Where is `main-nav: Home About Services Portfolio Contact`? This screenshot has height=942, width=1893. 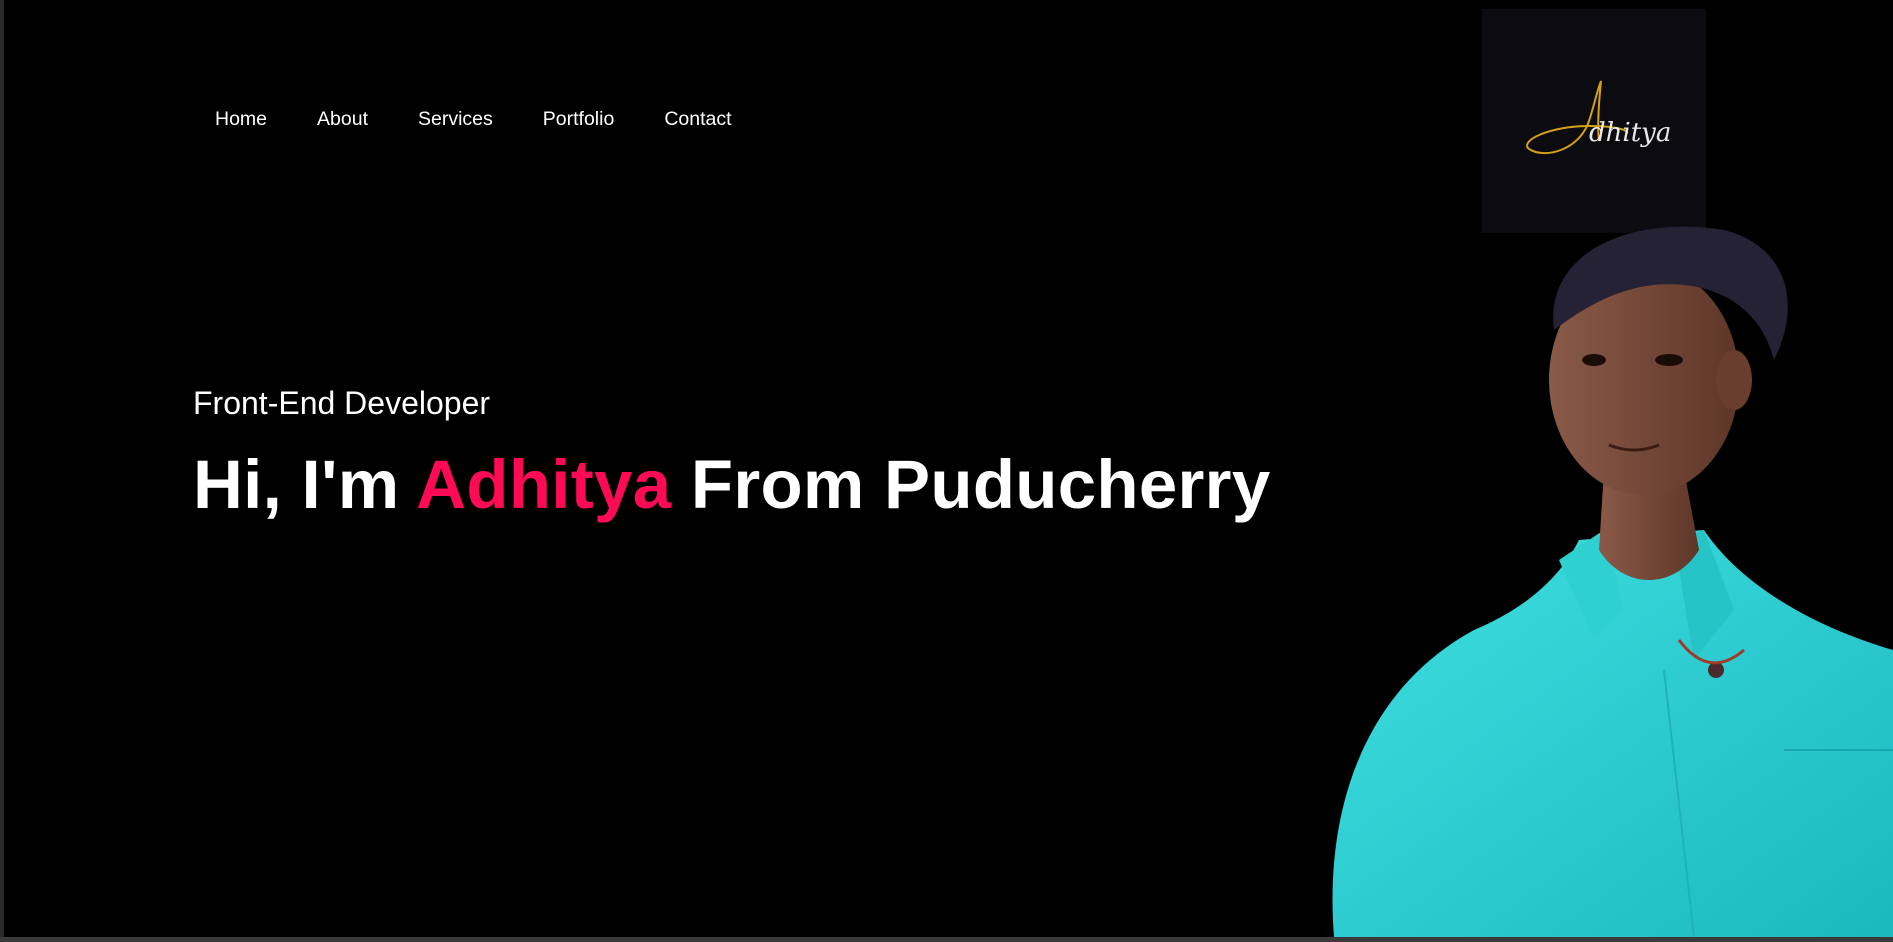
main-nav: Home About Services Portfolio Contact is located at coordinates (498, 119).